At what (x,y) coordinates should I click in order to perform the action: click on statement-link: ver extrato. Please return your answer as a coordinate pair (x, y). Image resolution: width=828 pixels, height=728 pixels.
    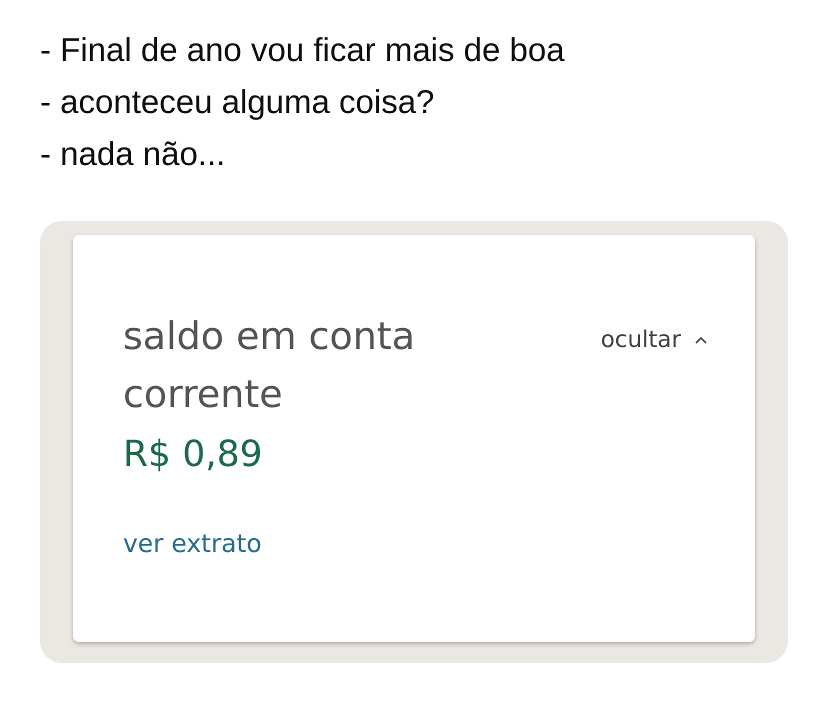
    Looking at the image, I should click on (192, 543).